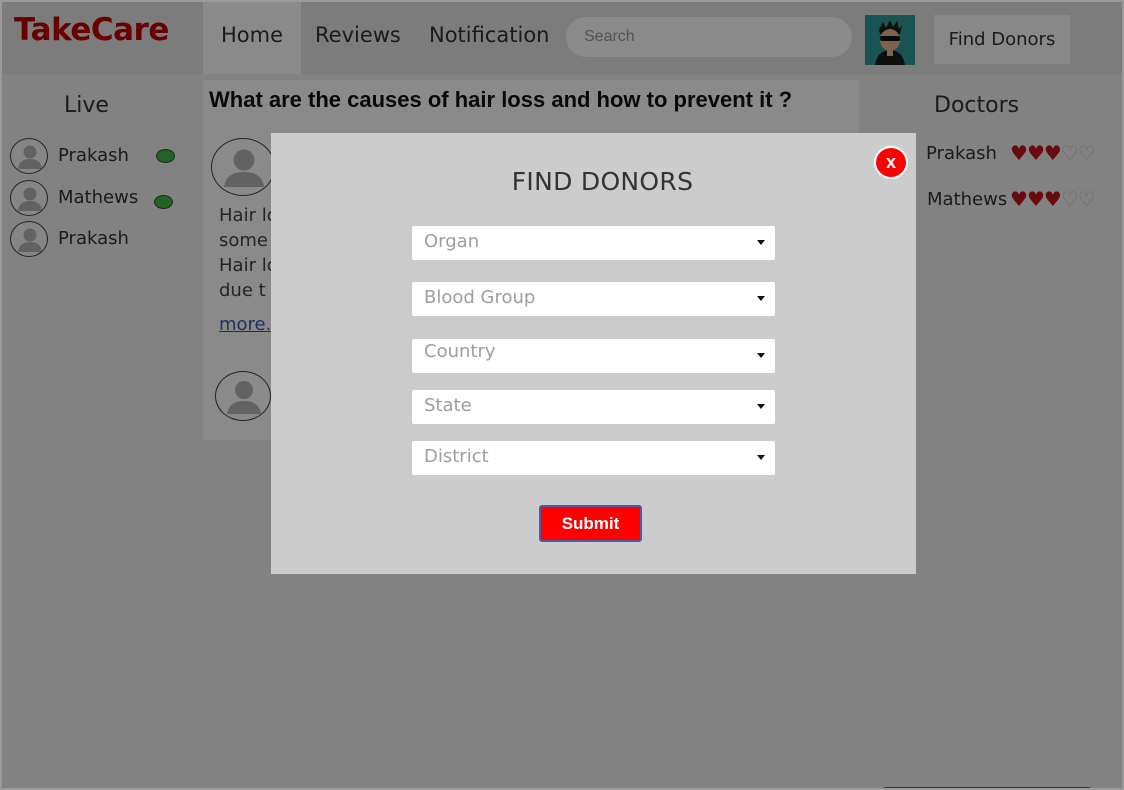 The height and width of the screenshot is (790, 1124). I want to click on country-select: Country, so click(593, 356).